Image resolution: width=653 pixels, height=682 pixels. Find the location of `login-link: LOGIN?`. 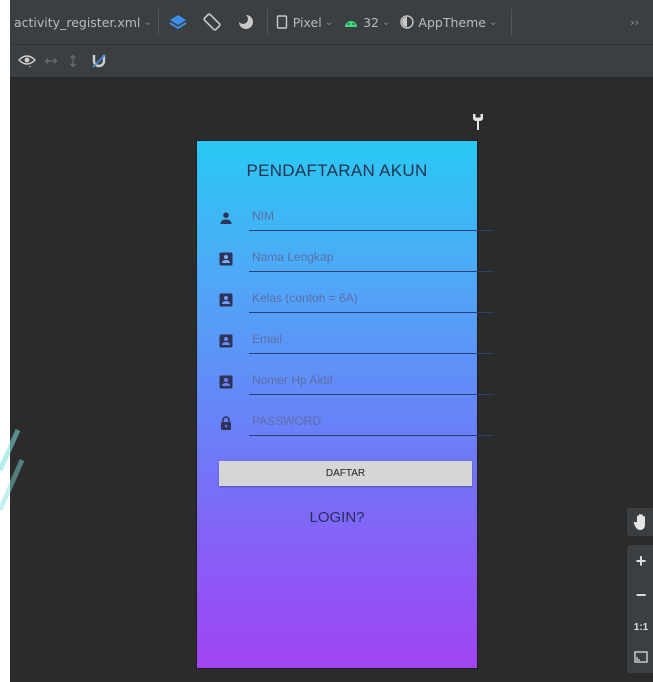

login-link: LOGIN? is located at coordinates (337, 517).